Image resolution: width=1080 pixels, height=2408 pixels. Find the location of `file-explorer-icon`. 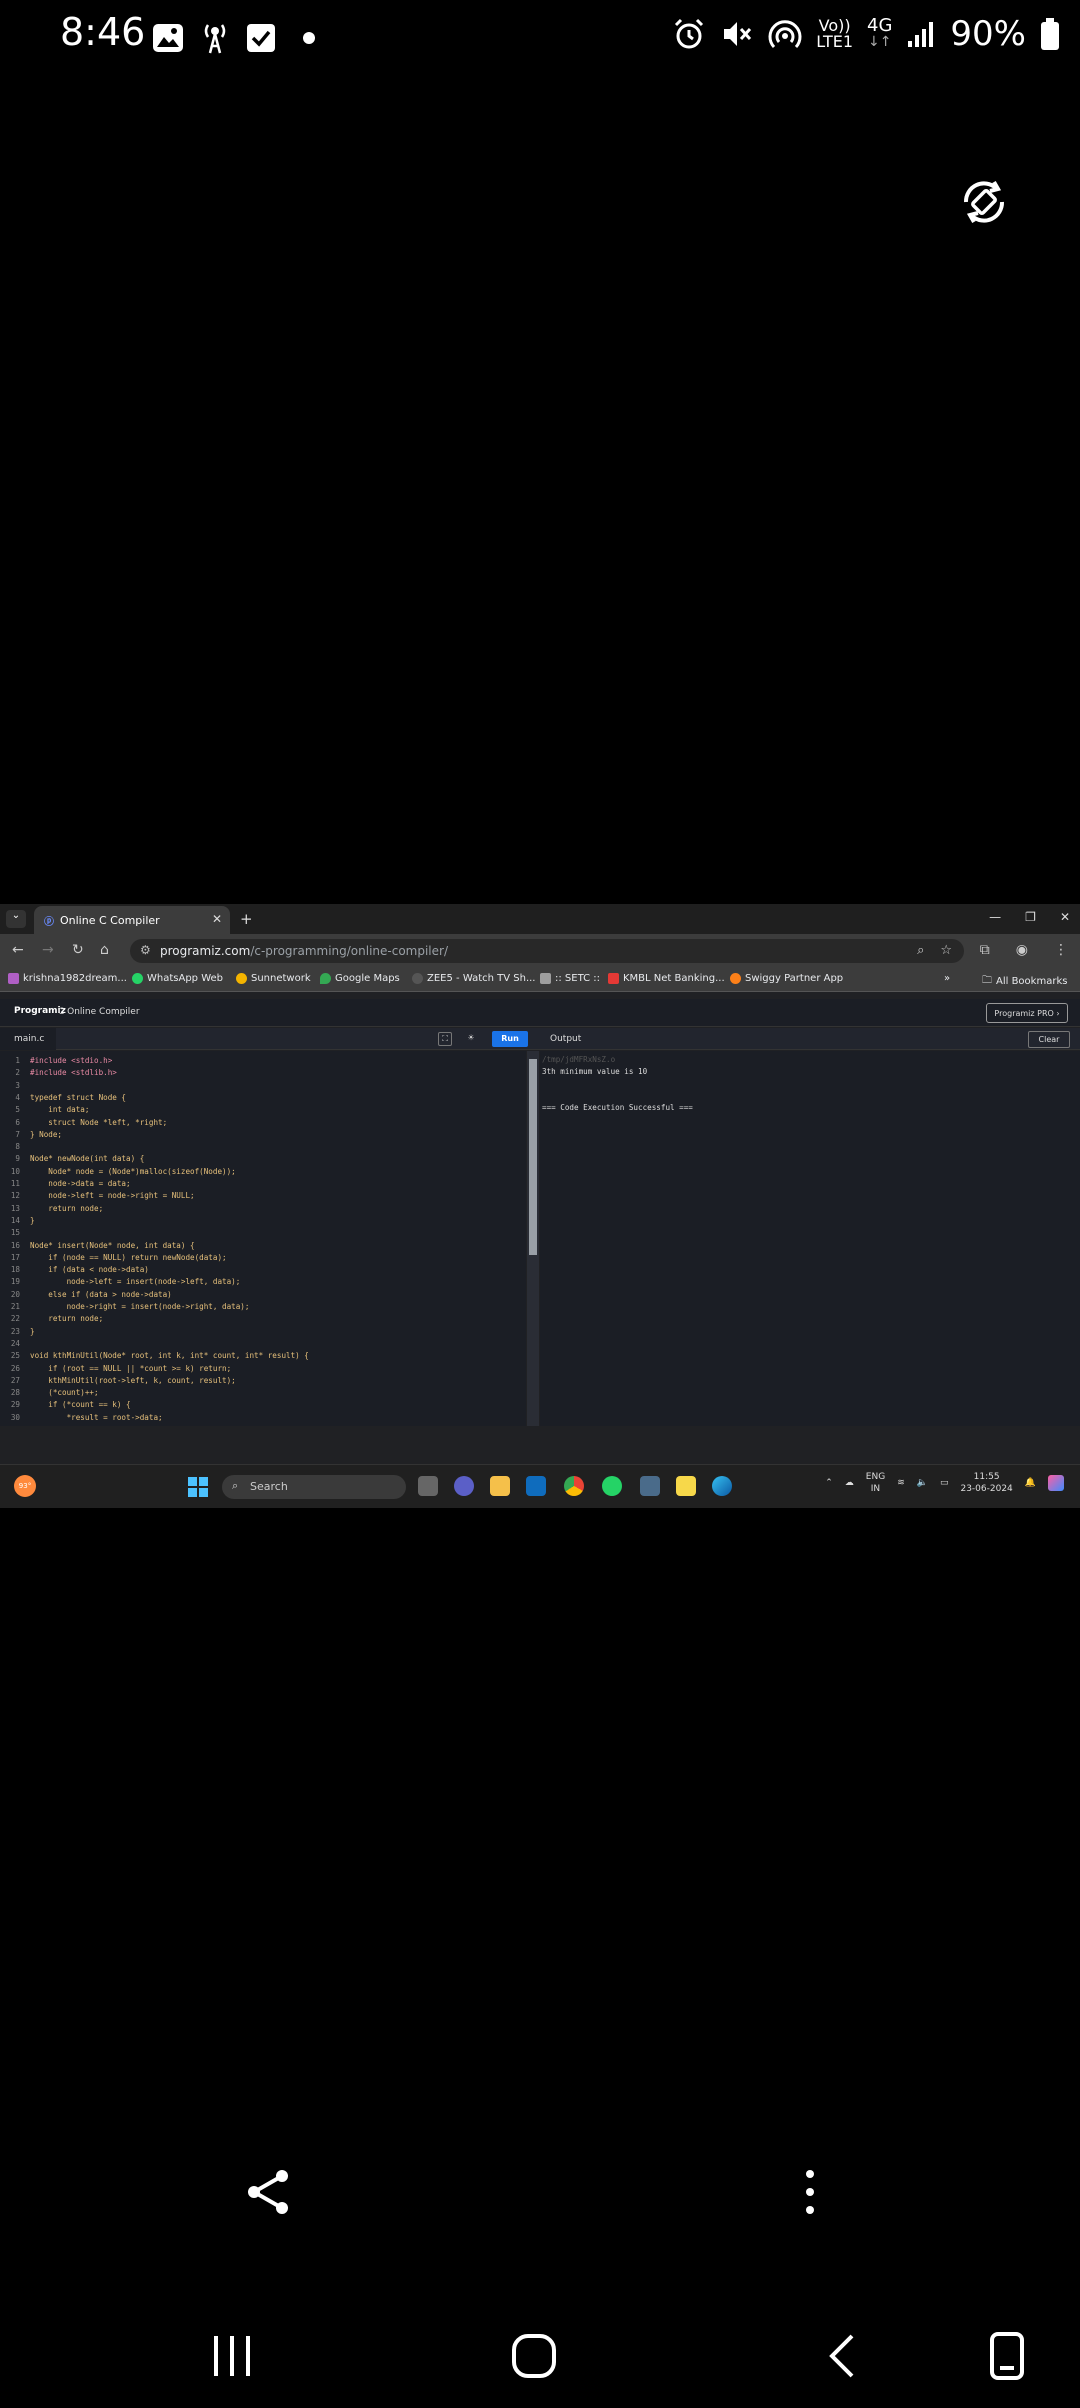

file-explorer-icon is located at coordinates (500, 1486).